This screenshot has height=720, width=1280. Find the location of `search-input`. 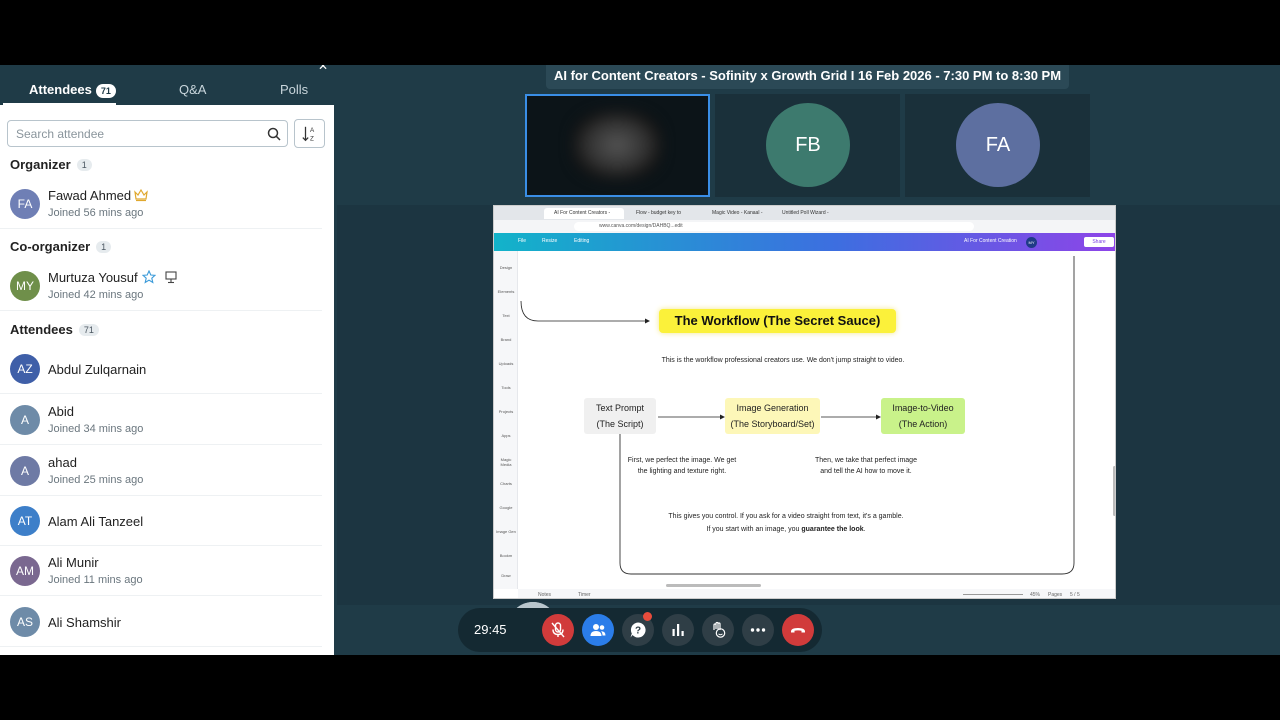

search-input is located at coordinates (136, 134).